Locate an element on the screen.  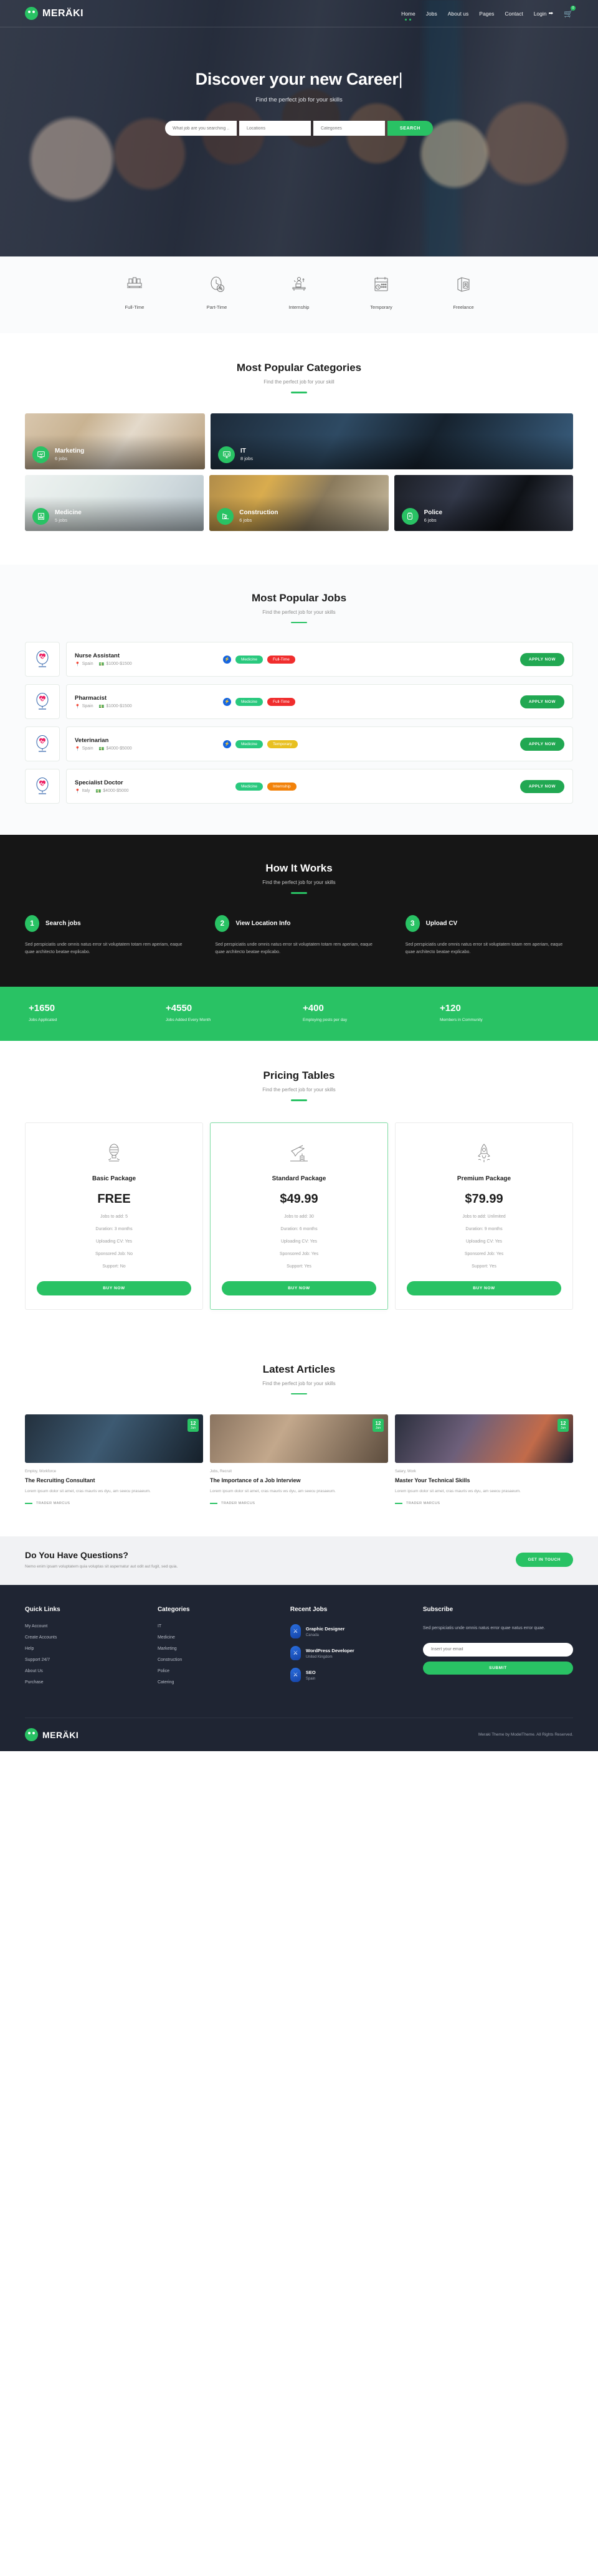
footer-category-medicine: Medicine is located at coordinates (218, 1637).